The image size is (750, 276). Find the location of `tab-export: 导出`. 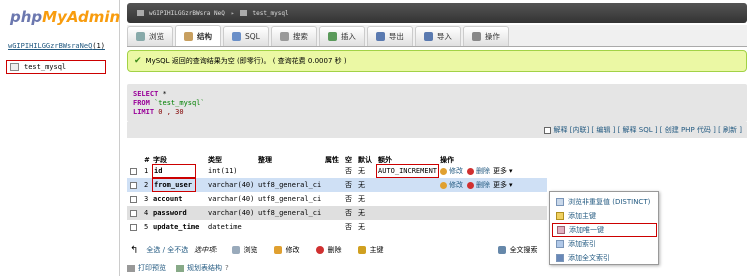

tab-export: 导出 is located at coordinates (389, 36).